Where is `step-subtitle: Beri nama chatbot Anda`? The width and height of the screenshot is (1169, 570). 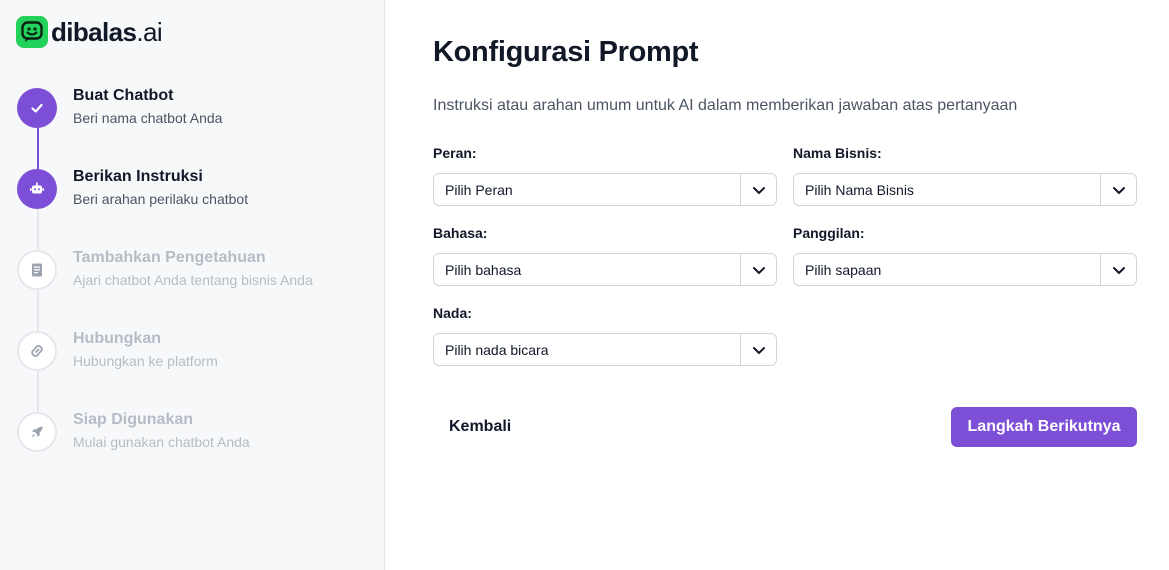 step-subtitle: Beri nama chatbot Anda is located at coordinates (148, 118).